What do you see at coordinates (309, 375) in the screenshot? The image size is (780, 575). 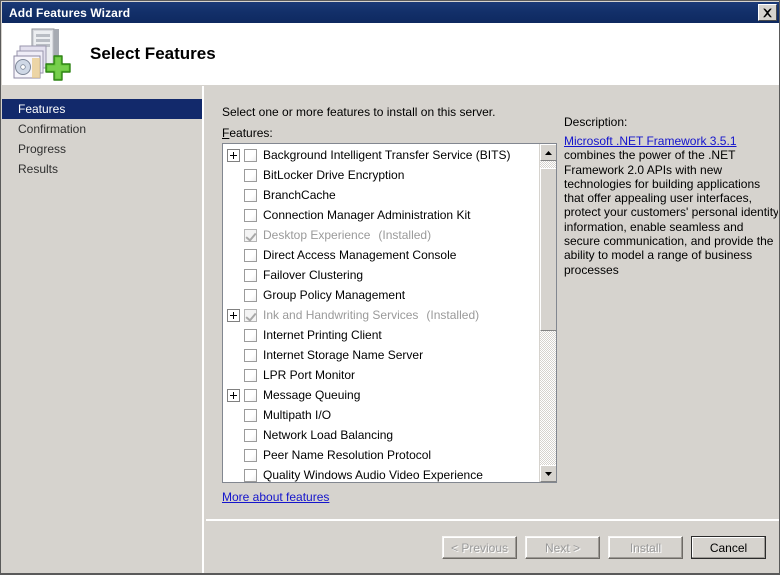 I see `feature-label: LPR Port Monitor` at bounding box center [309, 375].